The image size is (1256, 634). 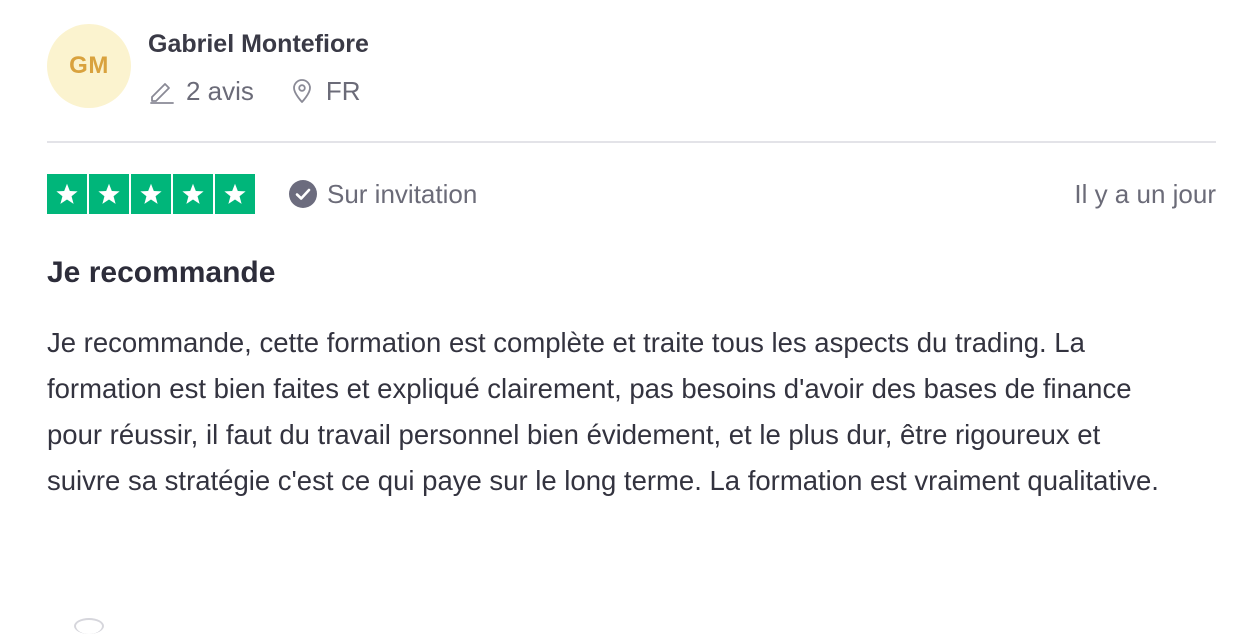 I want to click on verification-label: Sur invitation, so click(x=402, y=193).